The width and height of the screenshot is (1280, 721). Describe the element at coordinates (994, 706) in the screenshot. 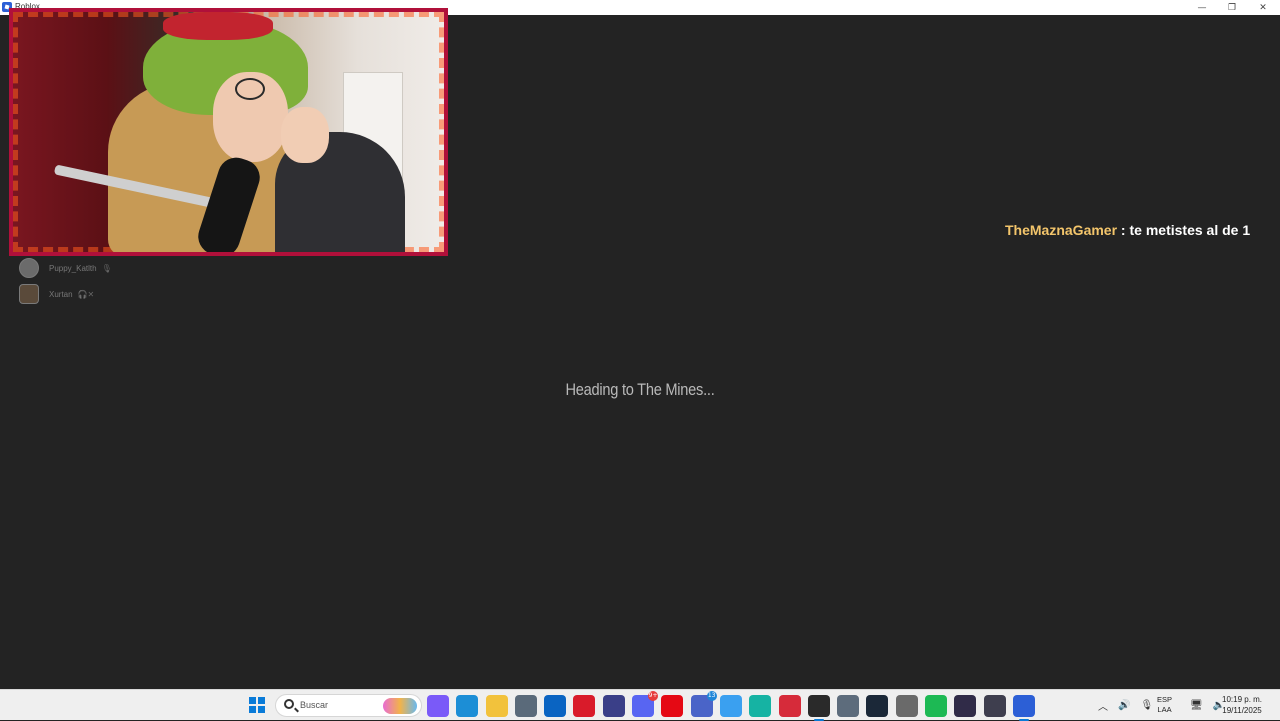

I see `twitch-app-icon` at that location.